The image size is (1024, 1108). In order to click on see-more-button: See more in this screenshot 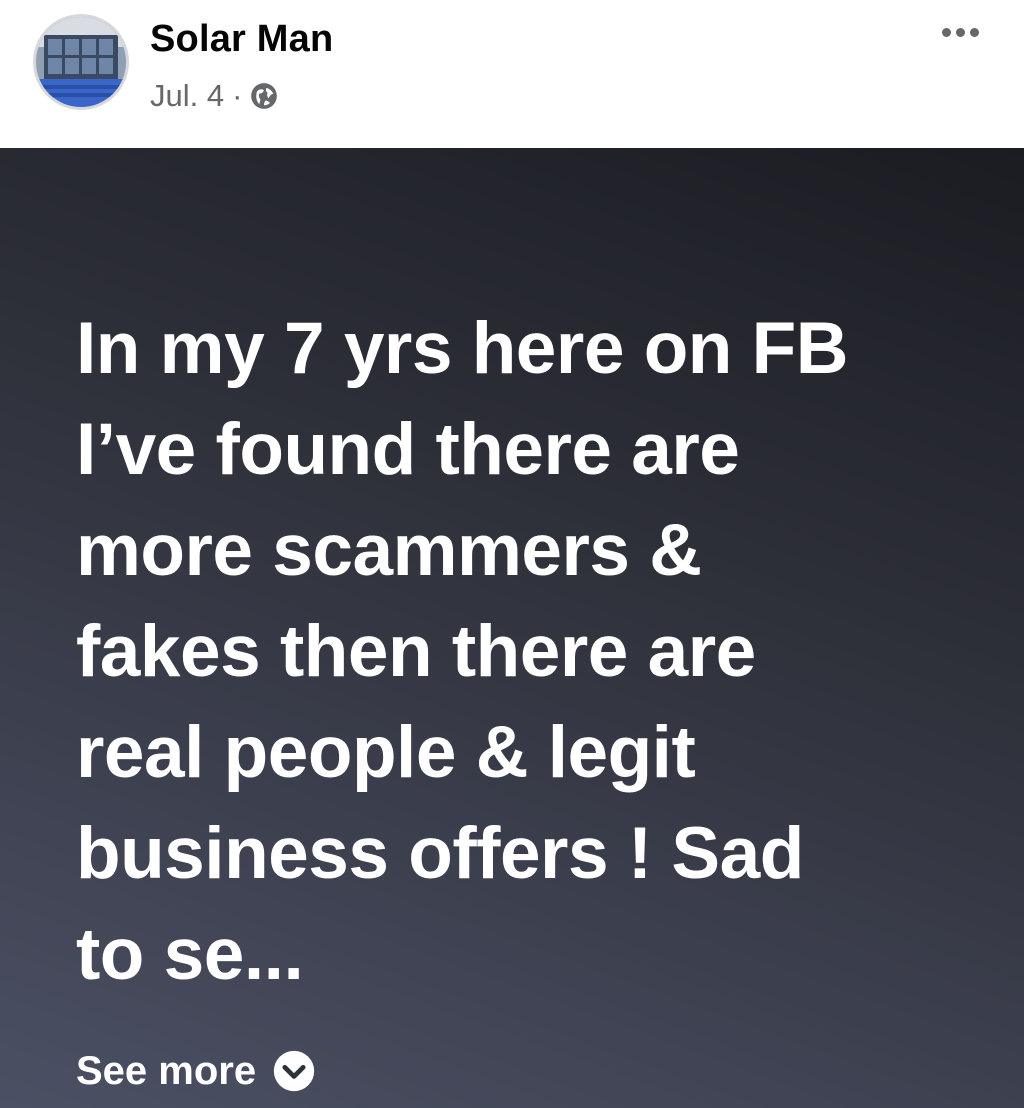, I will do `click(196, 1071)`.